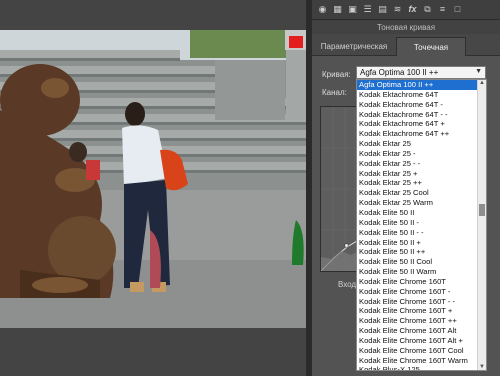 The width and height of the screenshot is (500, 376). I want to click on photo-icon: ▤, so click(382, 9).